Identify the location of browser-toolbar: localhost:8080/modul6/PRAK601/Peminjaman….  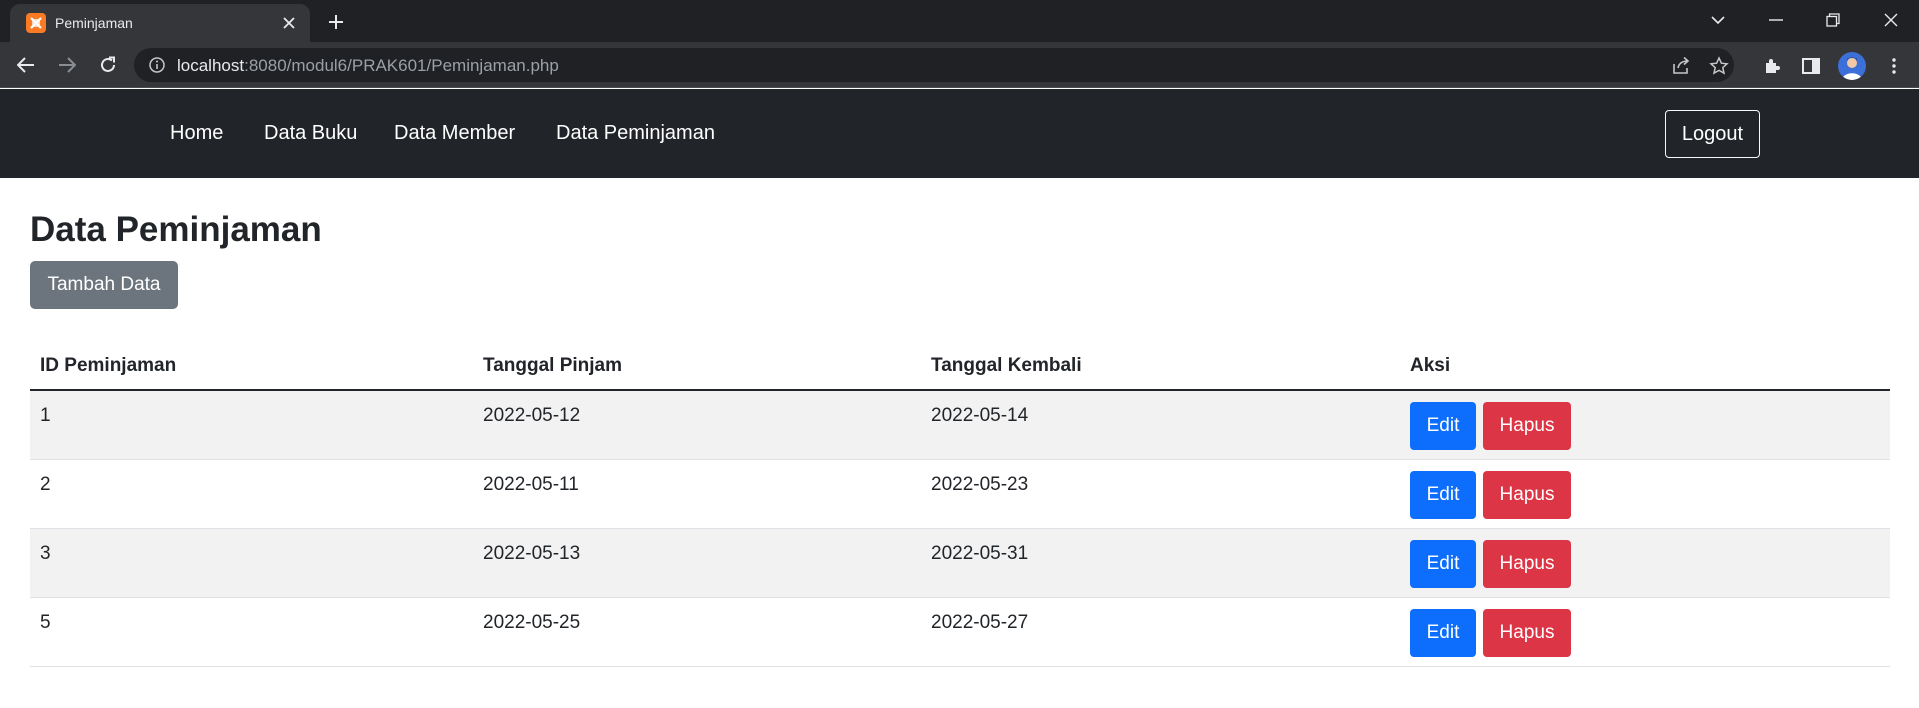
(959, 65).